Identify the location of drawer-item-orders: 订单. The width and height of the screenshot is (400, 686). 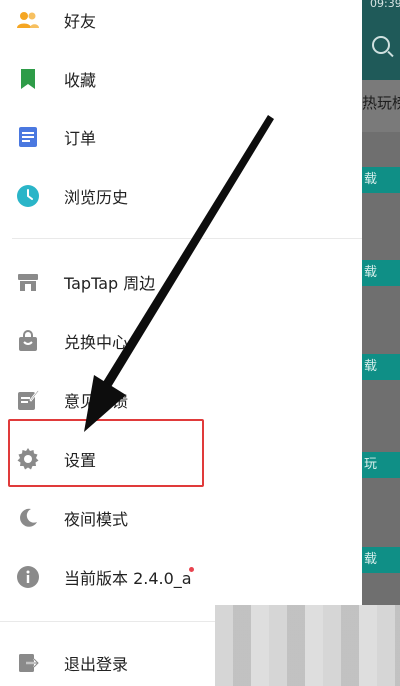
(181, 137).